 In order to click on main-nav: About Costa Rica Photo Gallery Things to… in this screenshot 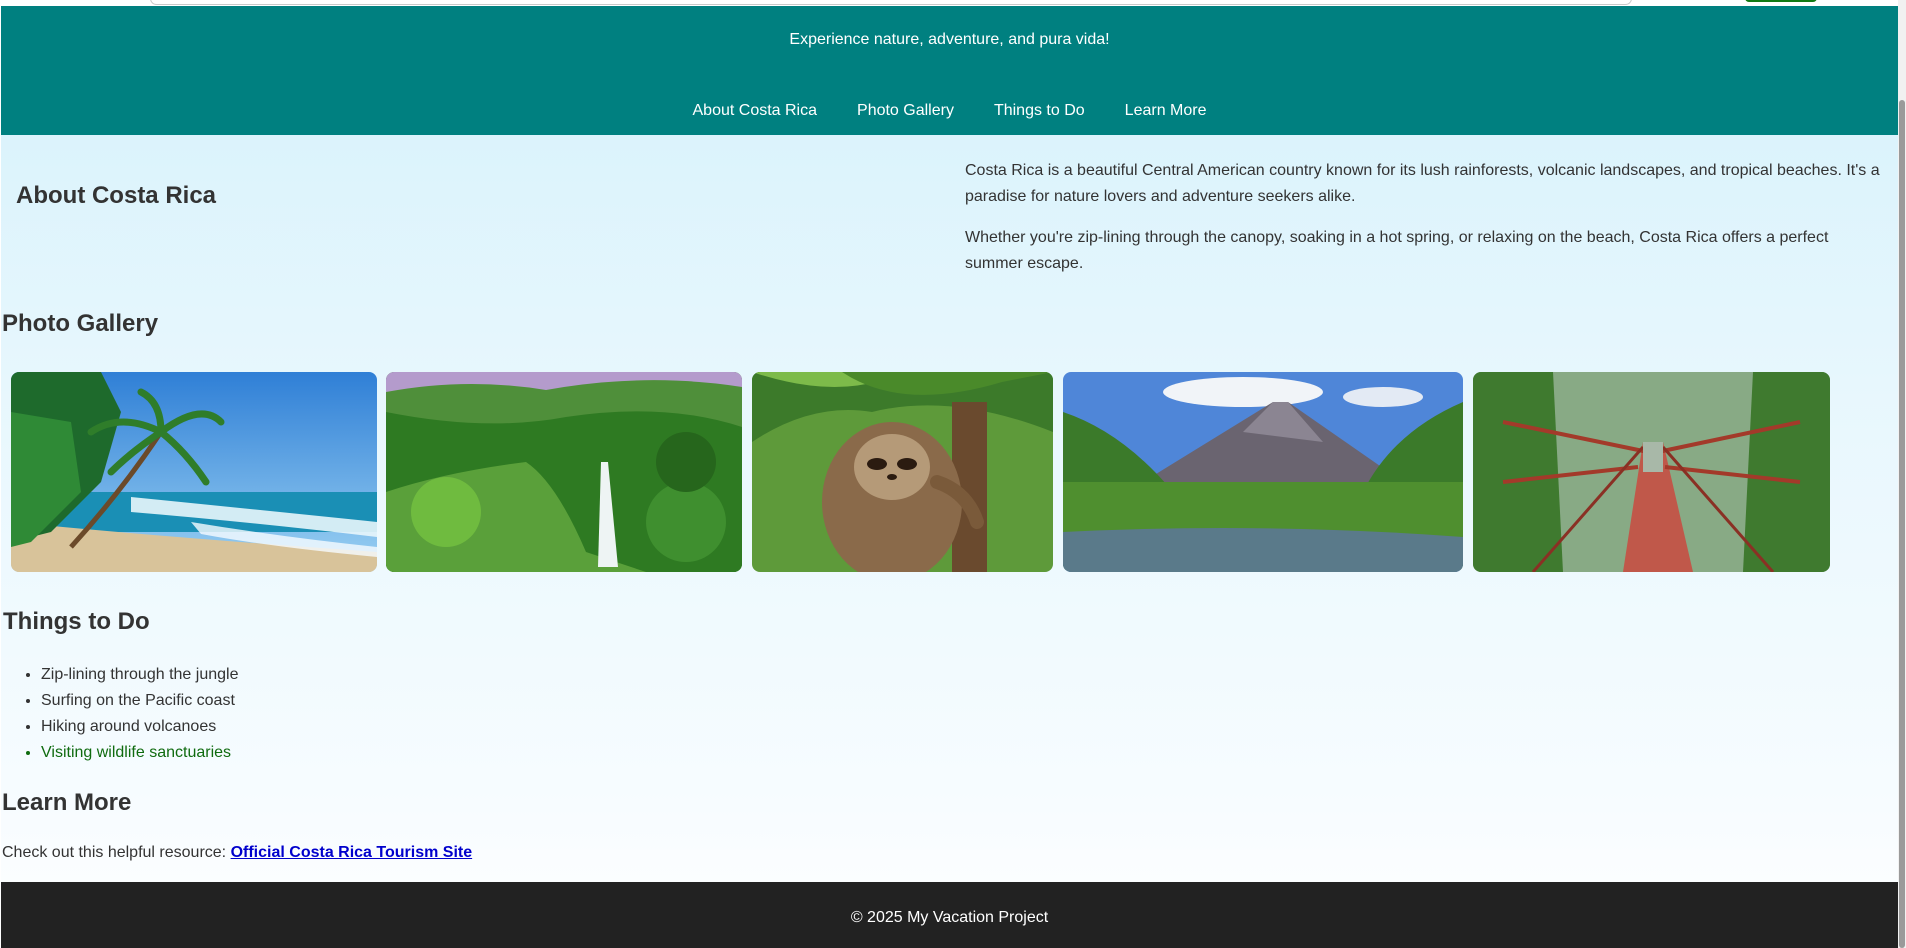, I will do `click(949, 111)`.